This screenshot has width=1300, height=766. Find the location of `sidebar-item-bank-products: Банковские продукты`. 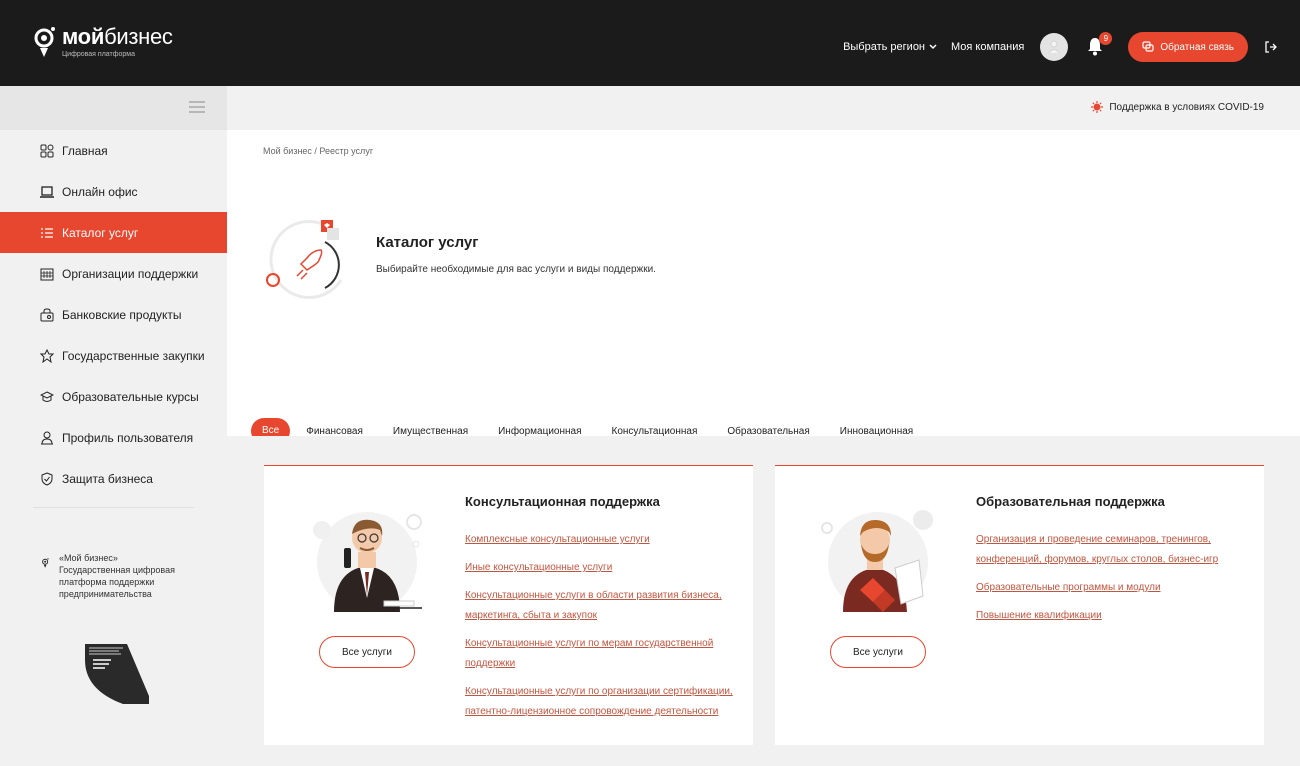

sidebar-item-bank-products: Банковские продукты is located at coordinates (113, 314).